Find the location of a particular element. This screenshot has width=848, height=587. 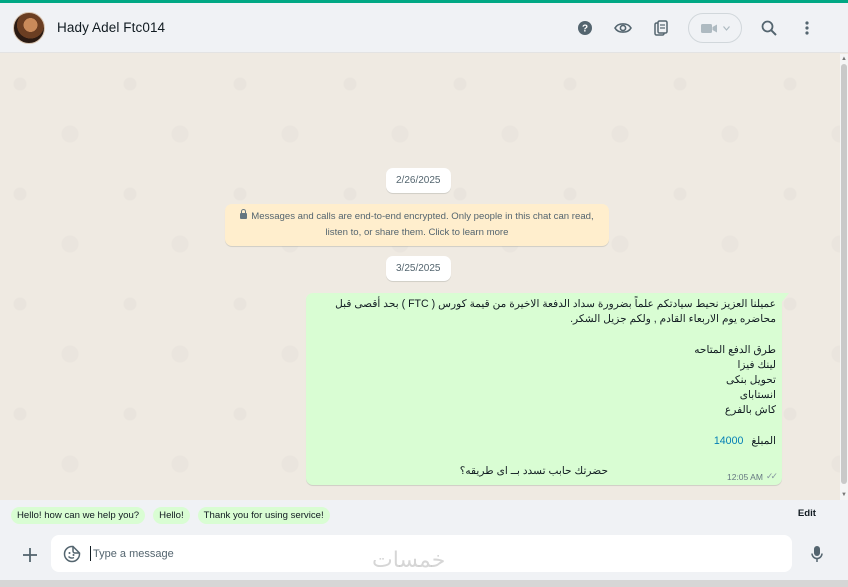

message-line: انستاباى is located at coordinates (757, 395).